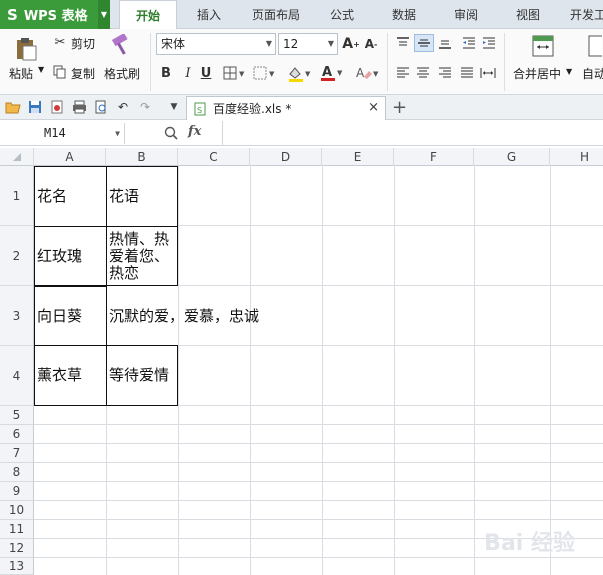  Describe the element at coordinates (373, 107) in the screenshot. I see `close-icon: ×` at that location.